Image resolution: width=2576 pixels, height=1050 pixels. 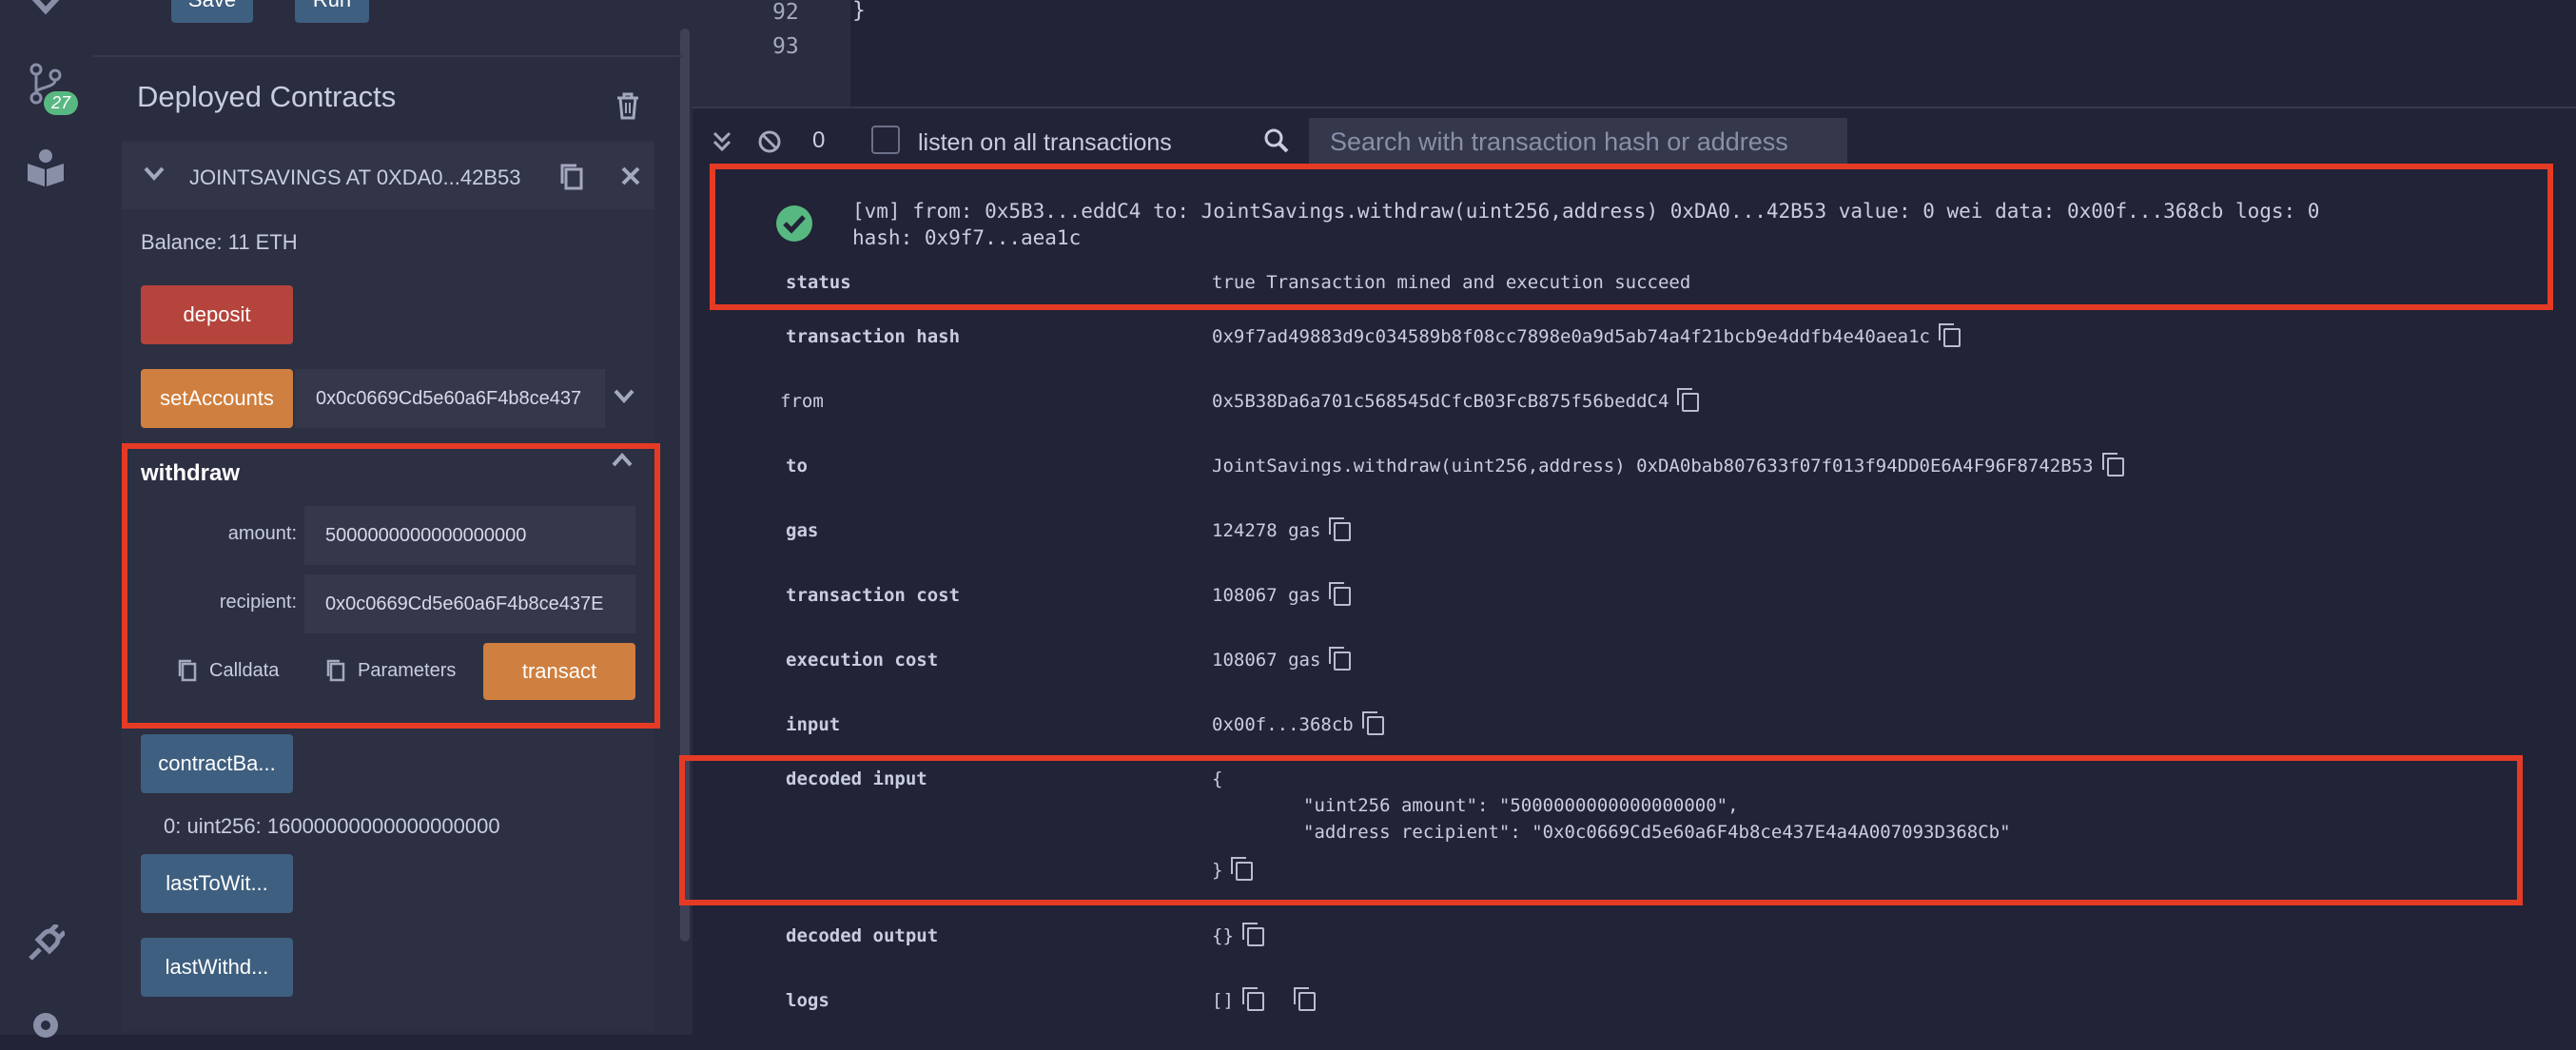 I want to click on logs-key: logs, so click(x=808, y=1000).